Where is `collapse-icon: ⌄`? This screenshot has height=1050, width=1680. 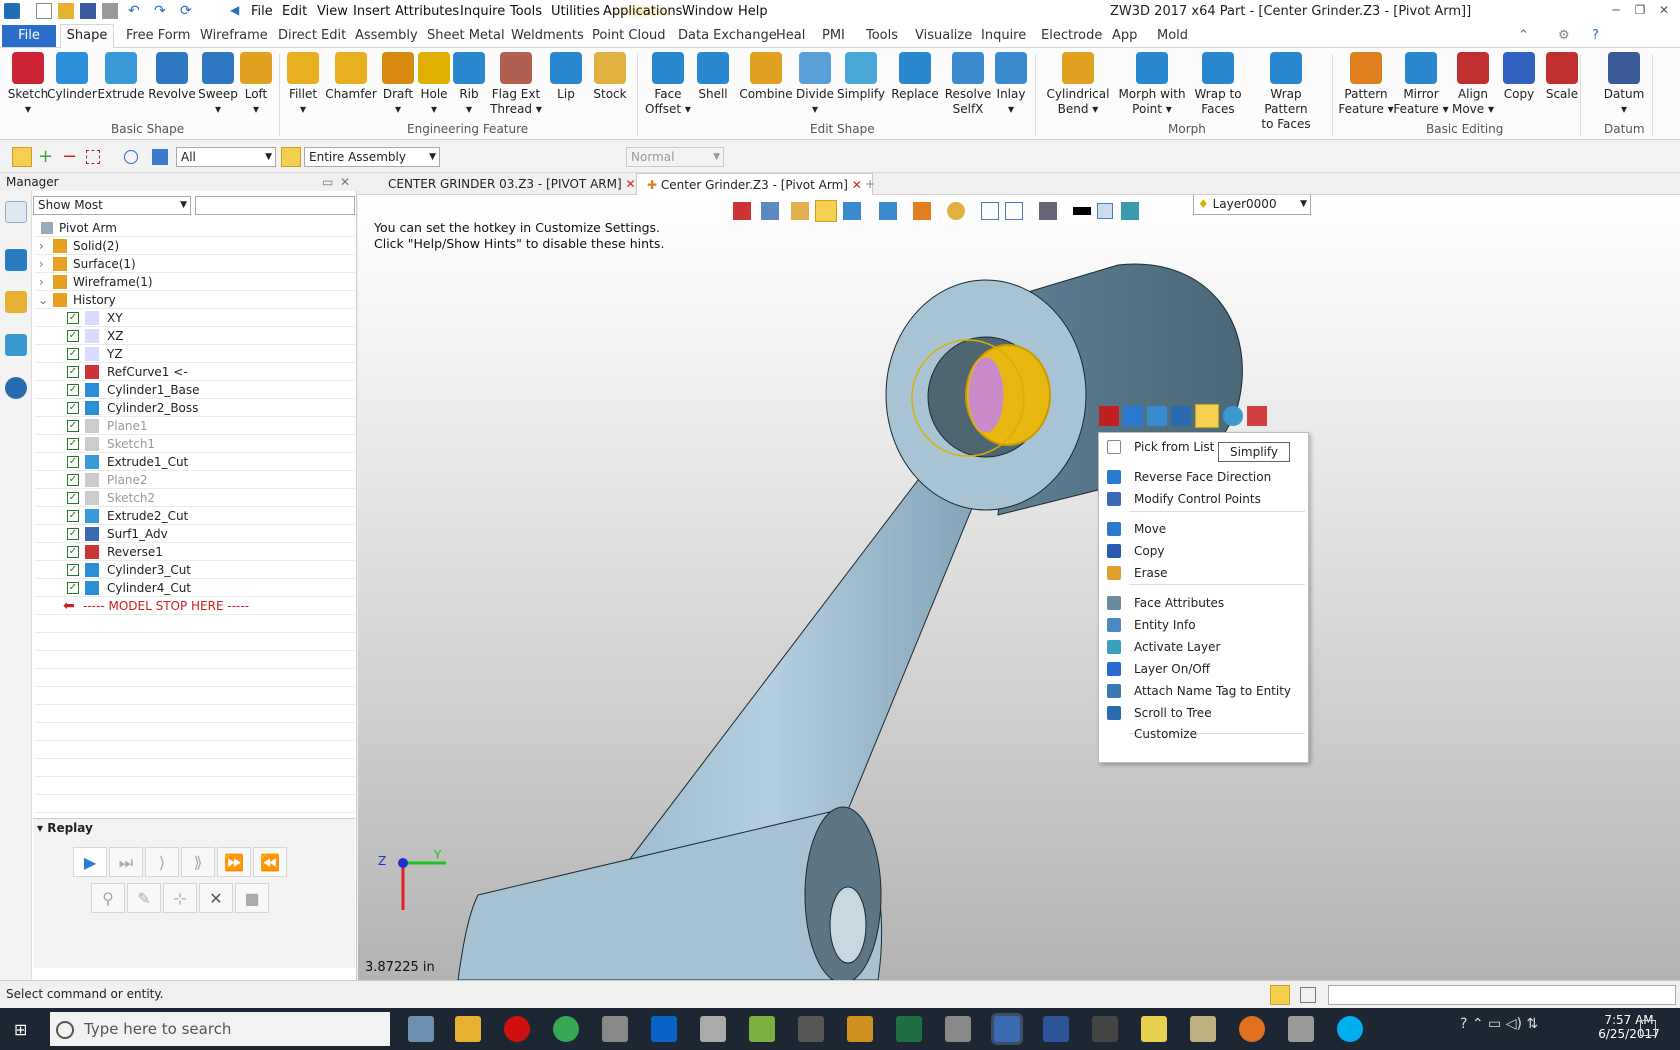 collapse-icon: ⌄ is located at coordinates (43, 300).